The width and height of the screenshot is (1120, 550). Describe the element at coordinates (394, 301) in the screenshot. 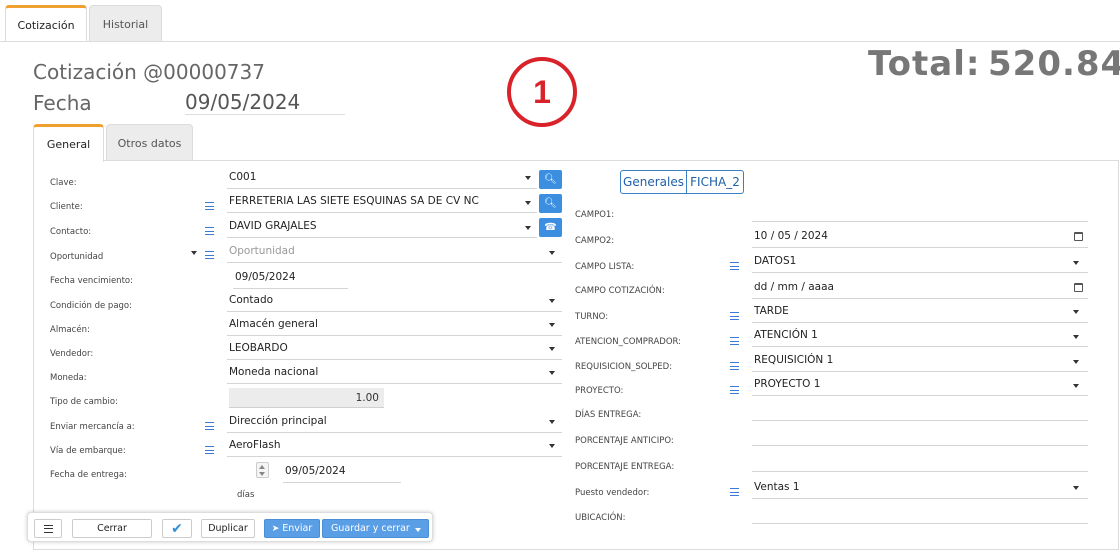

I see `condicion-pago-select: Contado` at that location.